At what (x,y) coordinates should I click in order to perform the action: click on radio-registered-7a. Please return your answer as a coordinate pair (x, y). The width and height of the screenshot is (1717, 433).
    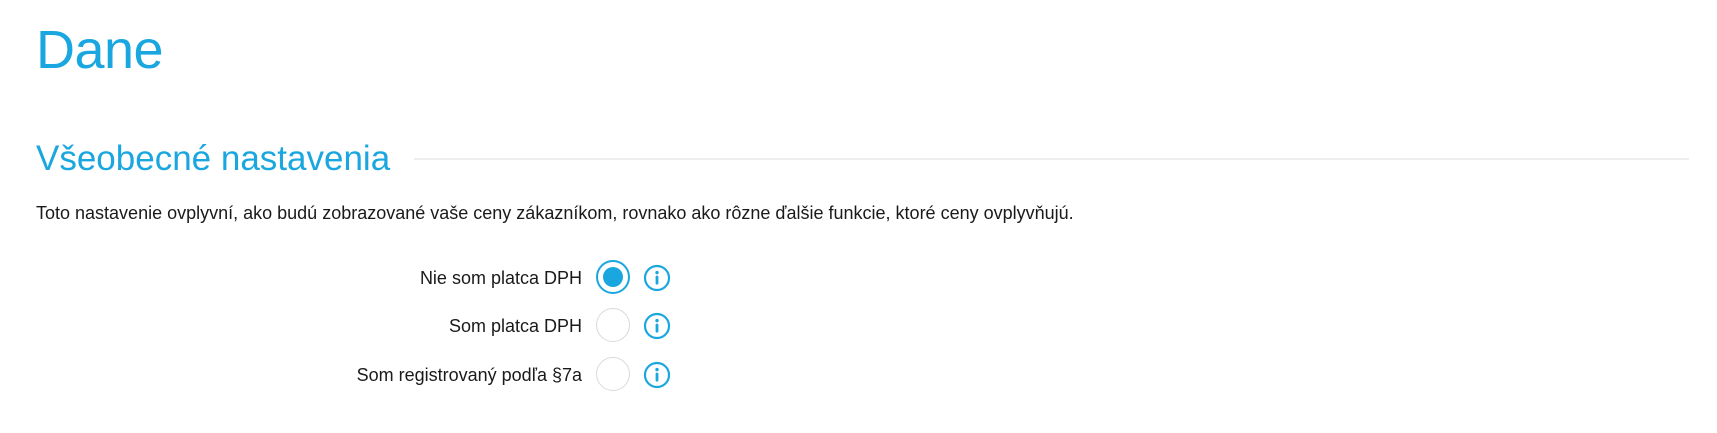
    Looking at the image, I should click on (613, 374).